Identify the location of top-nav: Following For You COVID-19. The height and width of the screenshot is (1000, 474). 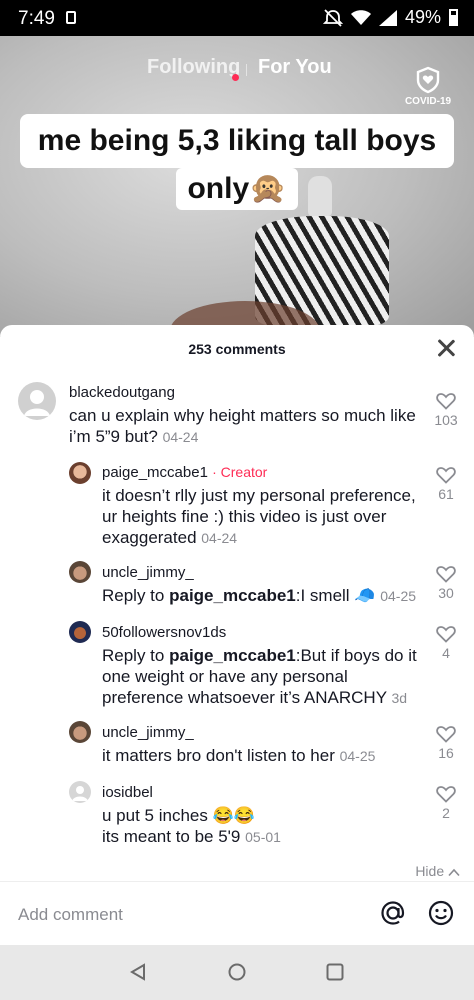
(237, 81).